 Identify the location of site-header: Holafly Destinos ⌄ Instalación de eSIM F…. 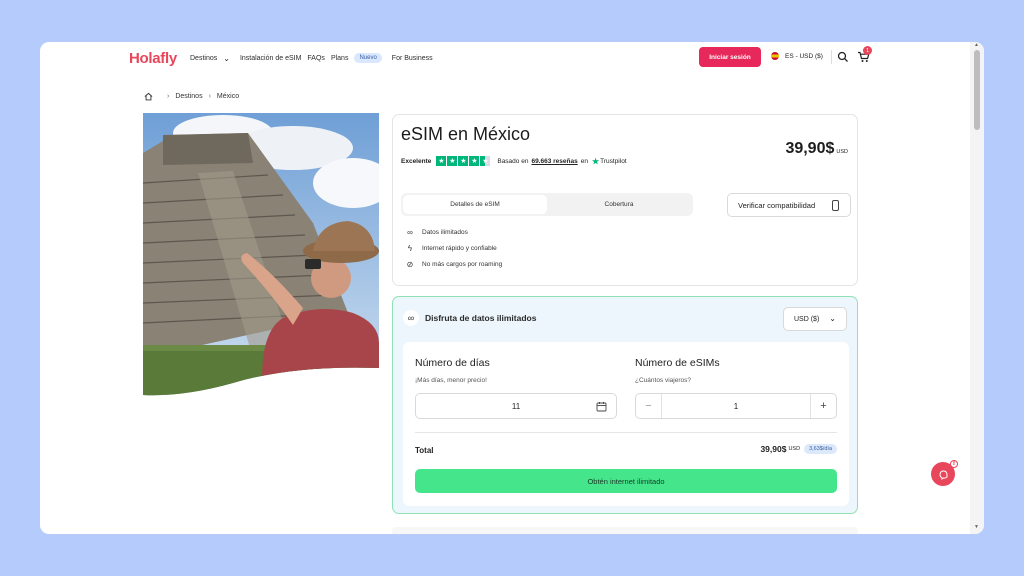
(505, 59).